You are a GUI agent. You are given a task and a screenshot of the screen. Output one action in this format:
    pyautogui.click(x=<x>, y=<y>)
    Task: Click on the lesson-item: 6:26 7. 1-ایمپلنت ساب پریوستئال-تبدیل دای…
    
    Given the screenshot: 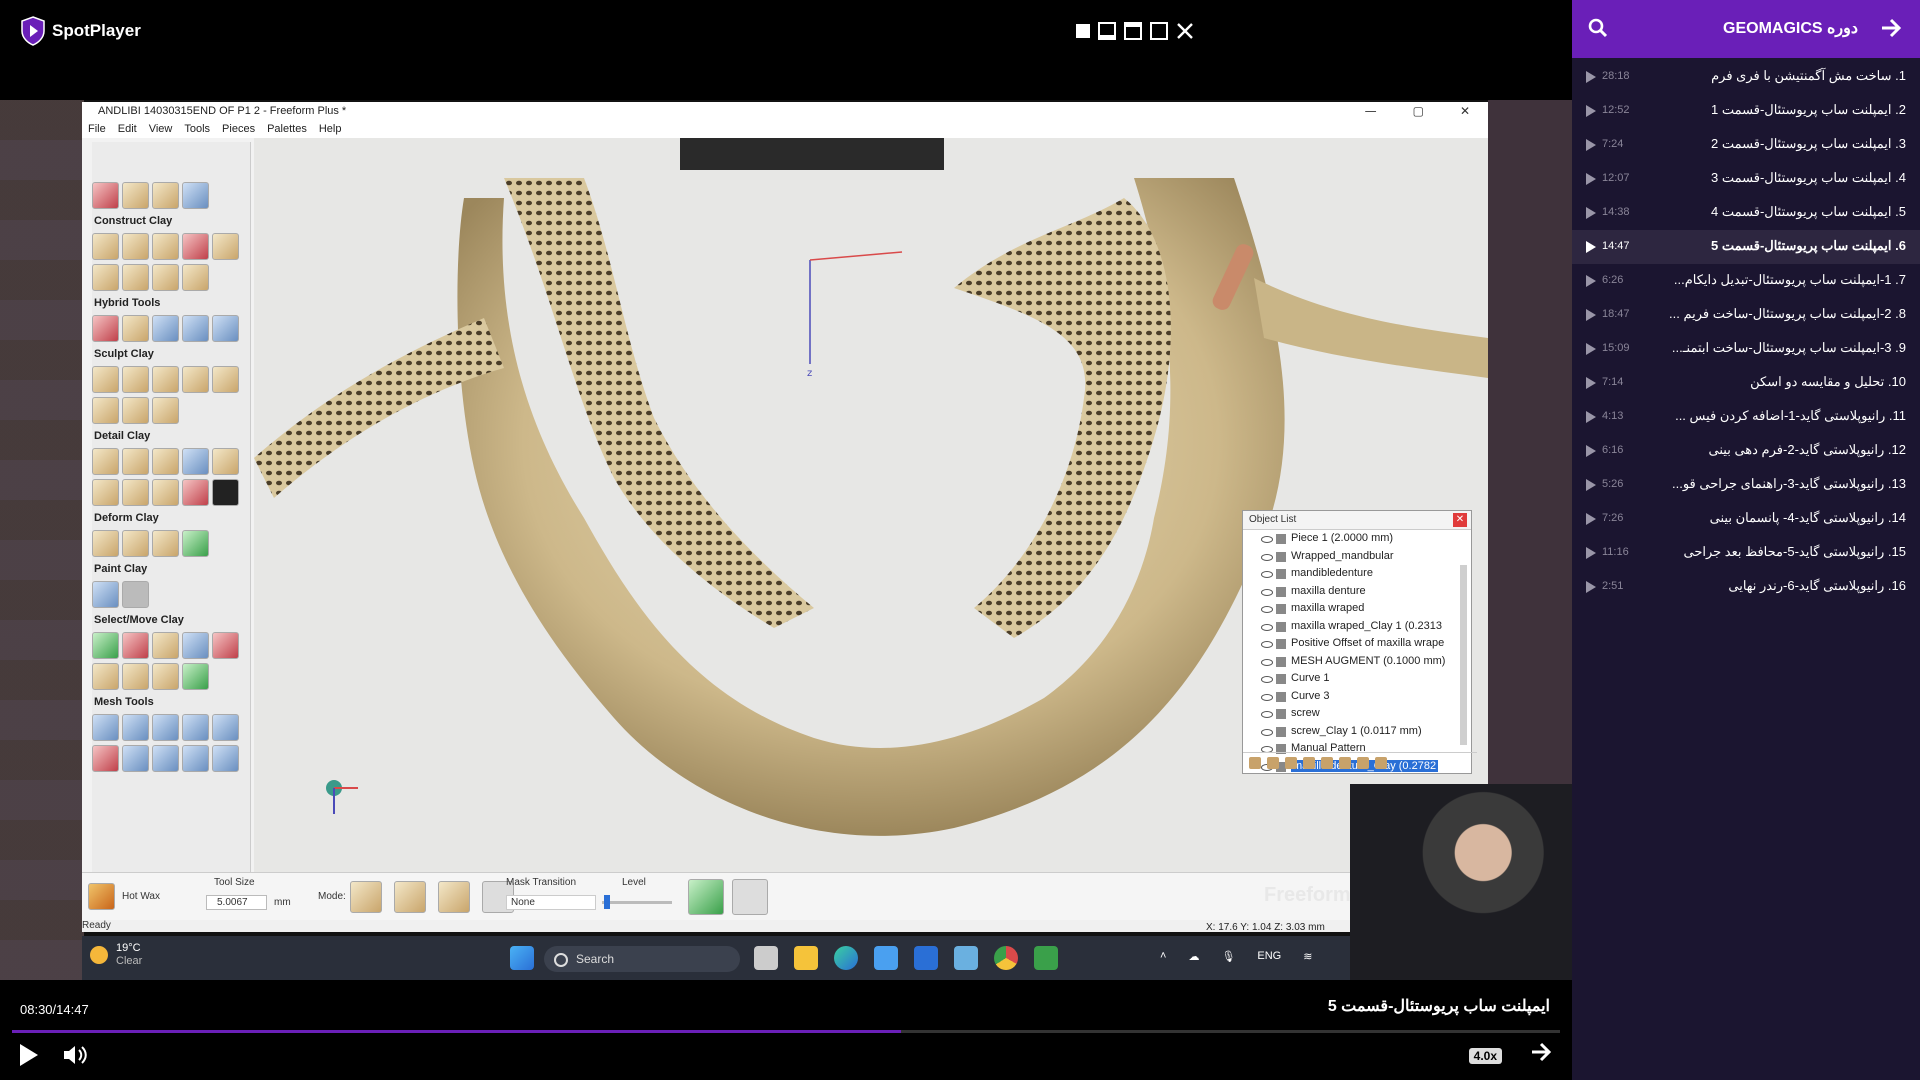 What is the action you would take?
    pyautogui.click(x=1746, y=281)
    